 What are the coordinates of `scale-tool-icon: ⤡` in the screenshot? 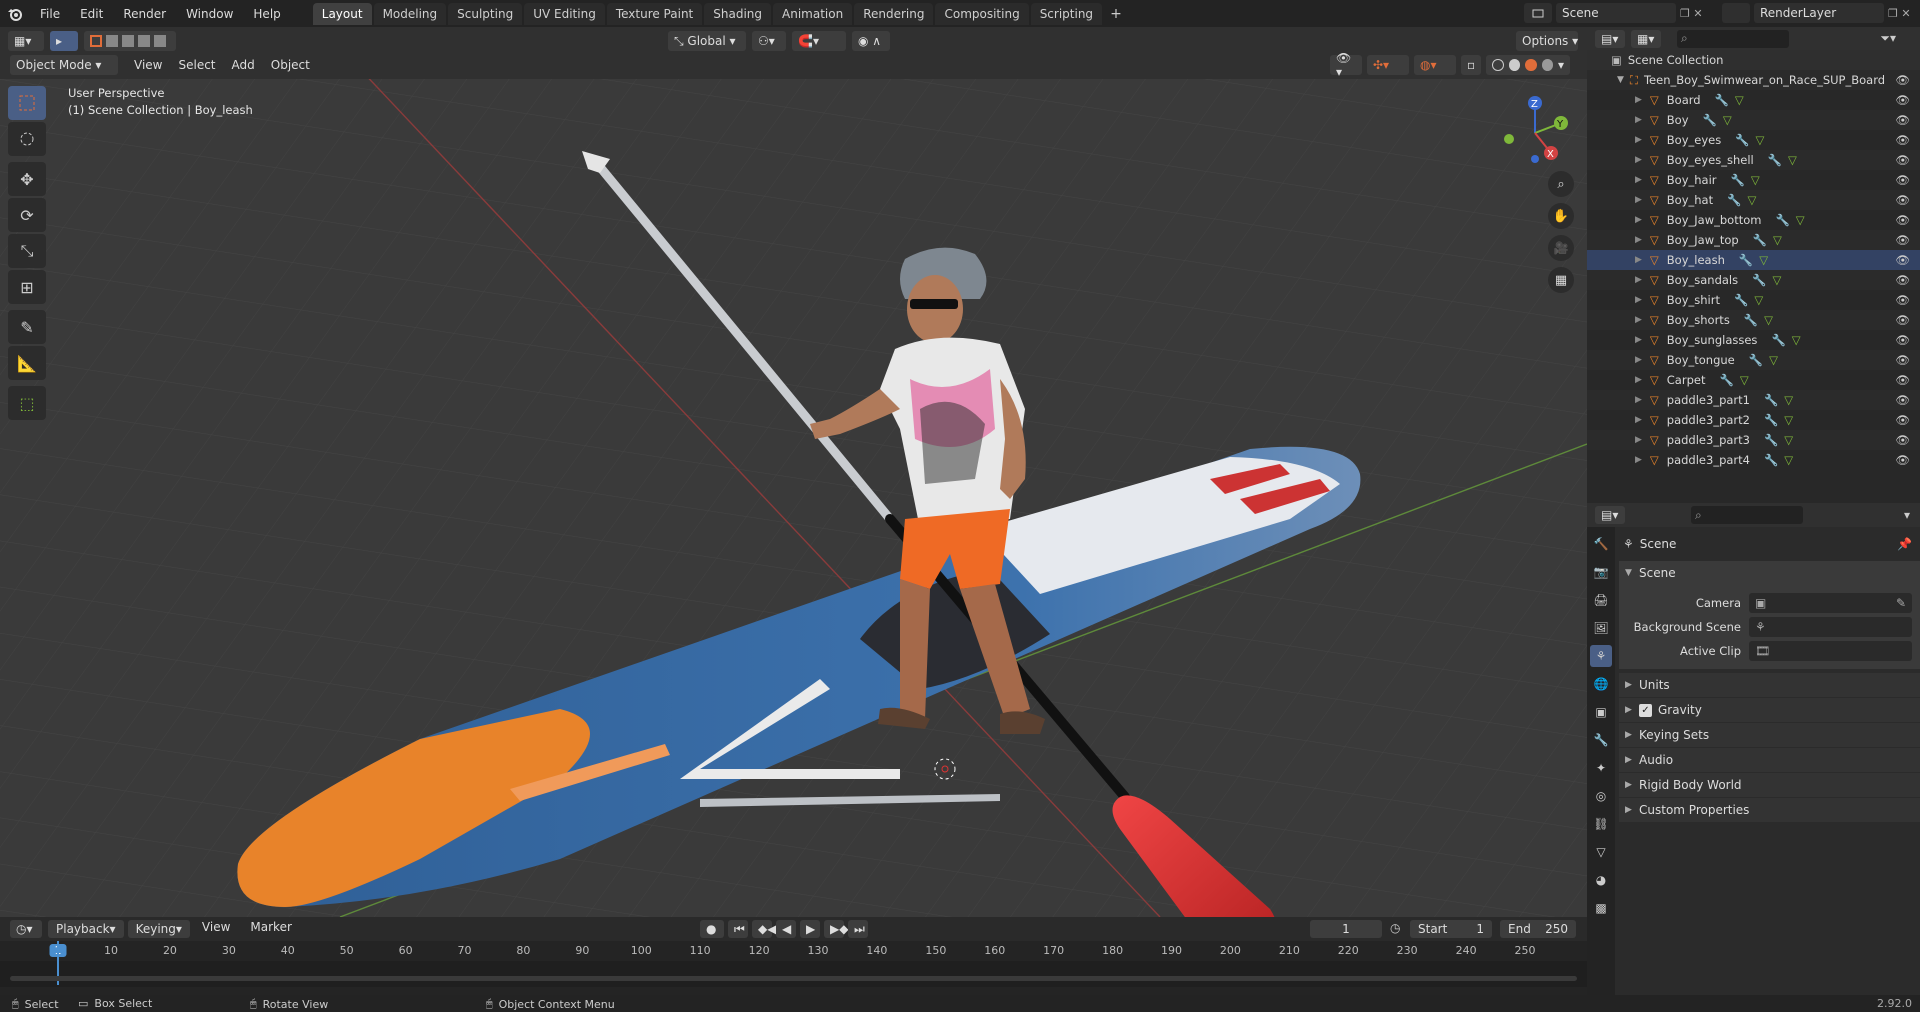 It's located at (27, 251).